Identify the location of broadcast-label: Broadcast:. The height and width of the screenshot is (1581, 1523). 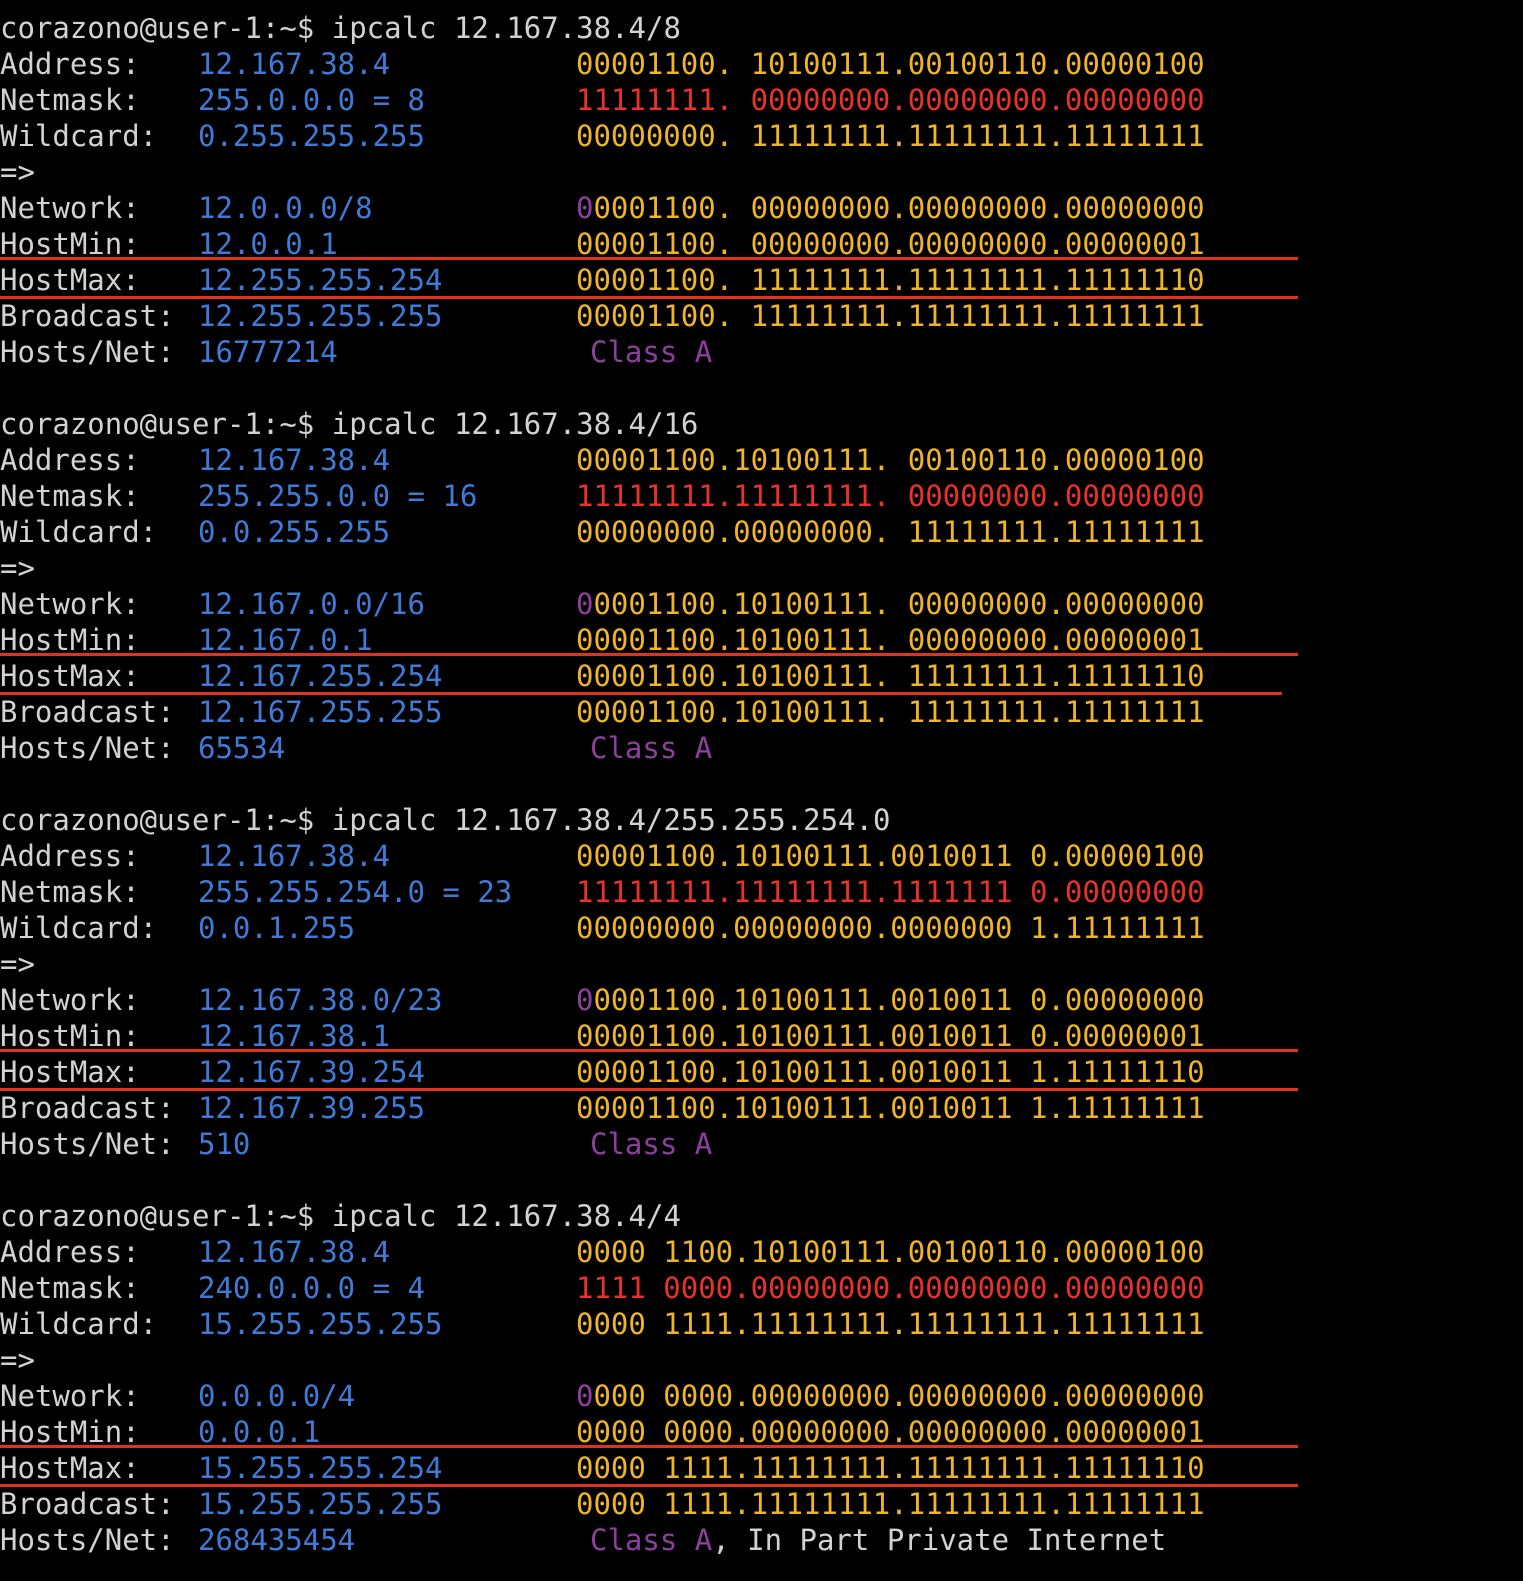
(87, 1108).